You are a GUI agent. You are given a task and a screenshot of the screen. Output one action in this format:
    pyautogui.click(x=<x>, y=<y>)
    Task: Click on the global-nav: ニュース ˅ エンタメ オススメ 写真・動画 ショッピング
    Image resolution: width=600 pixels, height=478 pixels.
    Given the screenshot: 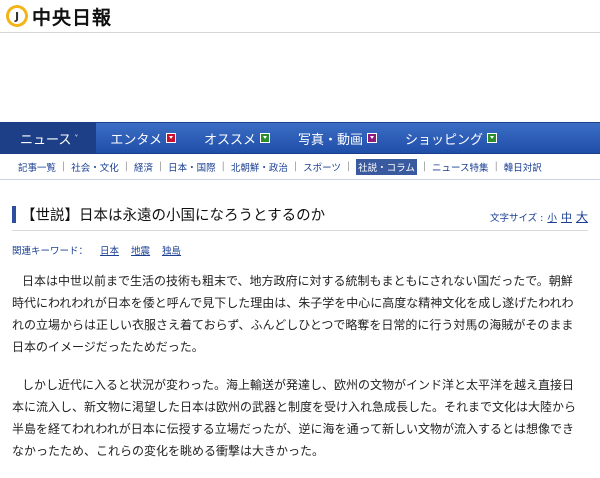 What is the action you would take?
    pyautogui.click(x=300, y=138)
    